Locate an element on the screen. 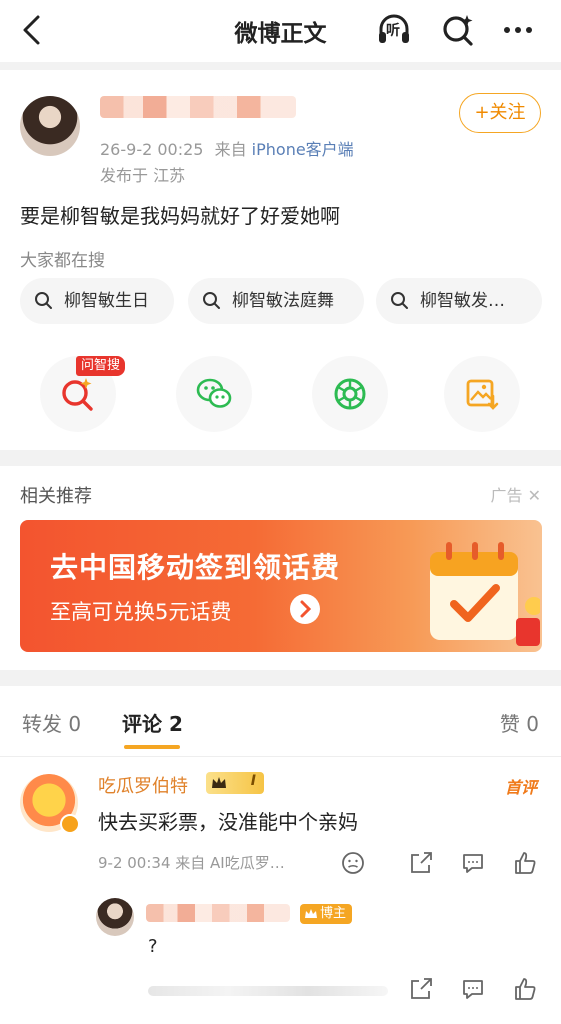 The image size is (561, 1024). save-image-button is located at coordinates (482, 394).